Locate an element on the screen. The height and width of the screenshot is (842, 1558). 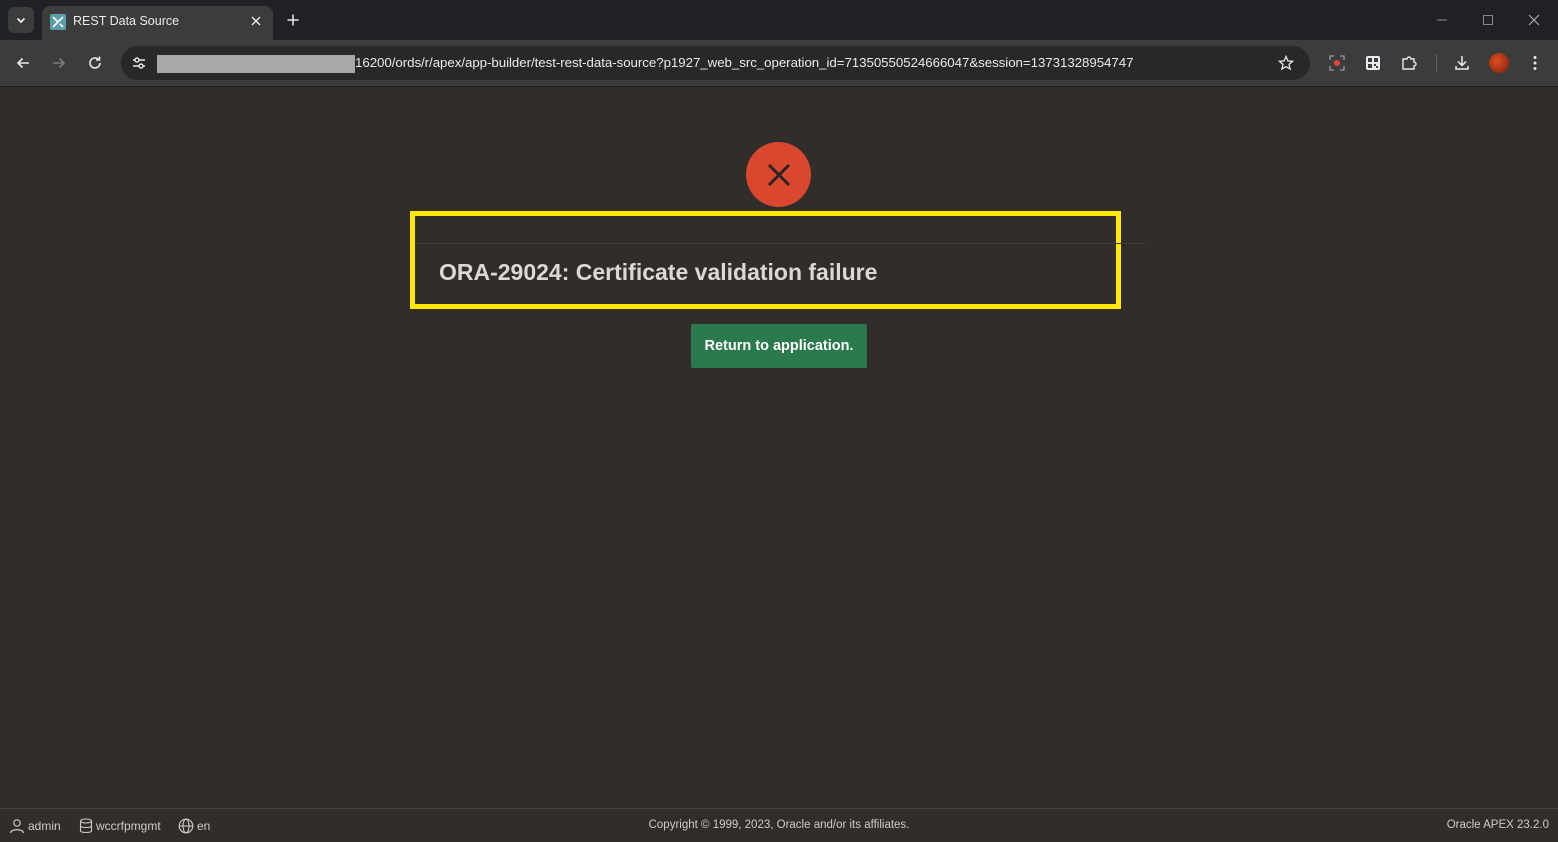
back-button is located at coordinates (23, 63).